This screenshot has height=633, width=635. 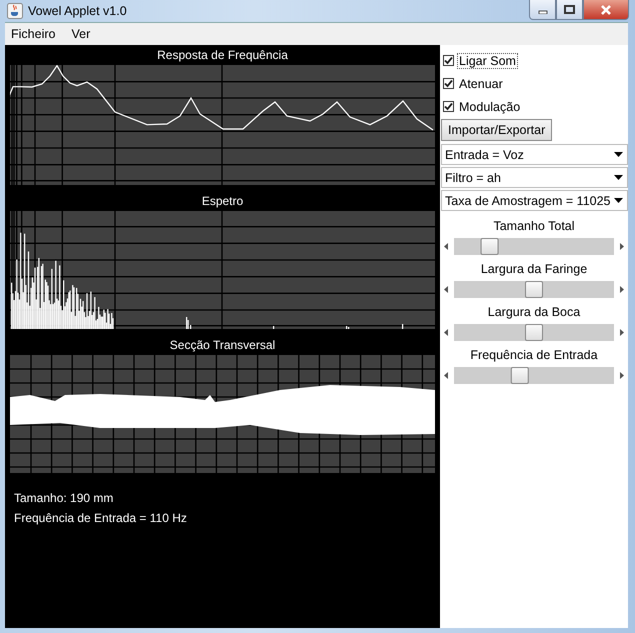 I want to click on close-button, so click(x=606, y=10).